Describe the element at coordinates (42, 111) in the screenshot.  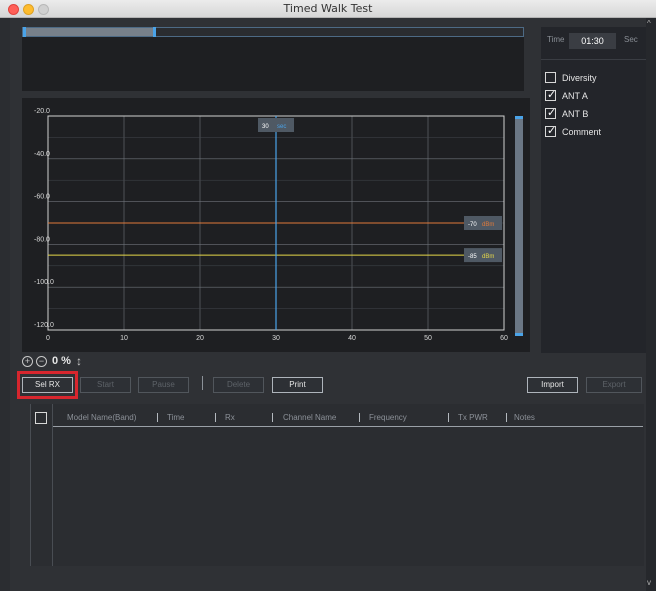
I see `y-tick-label: -20.0` at that location.